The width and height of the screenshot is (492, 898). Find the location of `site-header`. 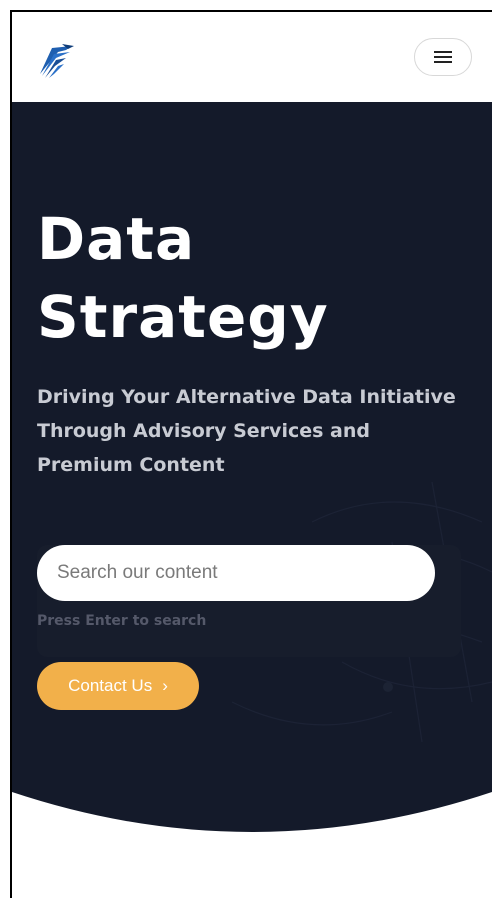

site-header is located at coordinates (252, 57).